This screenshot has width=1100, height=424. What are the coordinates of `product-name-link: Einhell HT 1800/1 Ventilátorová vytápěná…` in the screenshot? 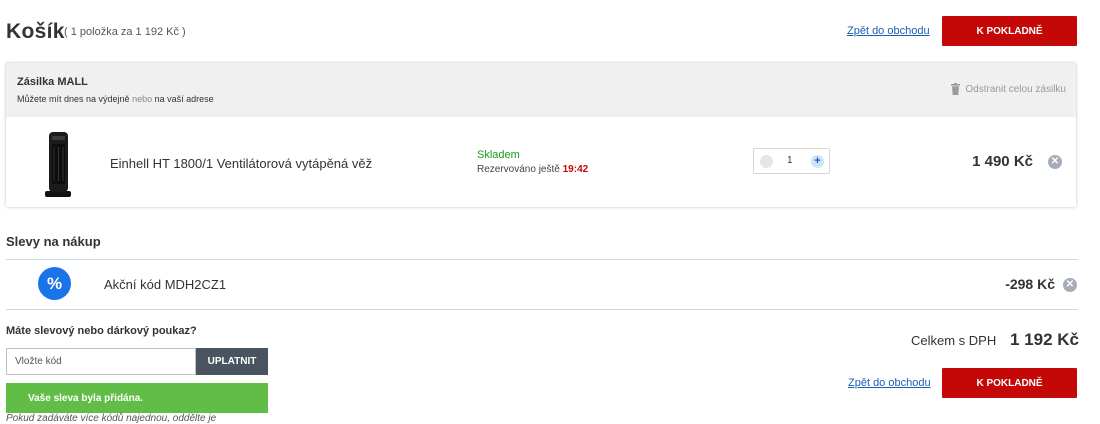 It's located at (241, 163).